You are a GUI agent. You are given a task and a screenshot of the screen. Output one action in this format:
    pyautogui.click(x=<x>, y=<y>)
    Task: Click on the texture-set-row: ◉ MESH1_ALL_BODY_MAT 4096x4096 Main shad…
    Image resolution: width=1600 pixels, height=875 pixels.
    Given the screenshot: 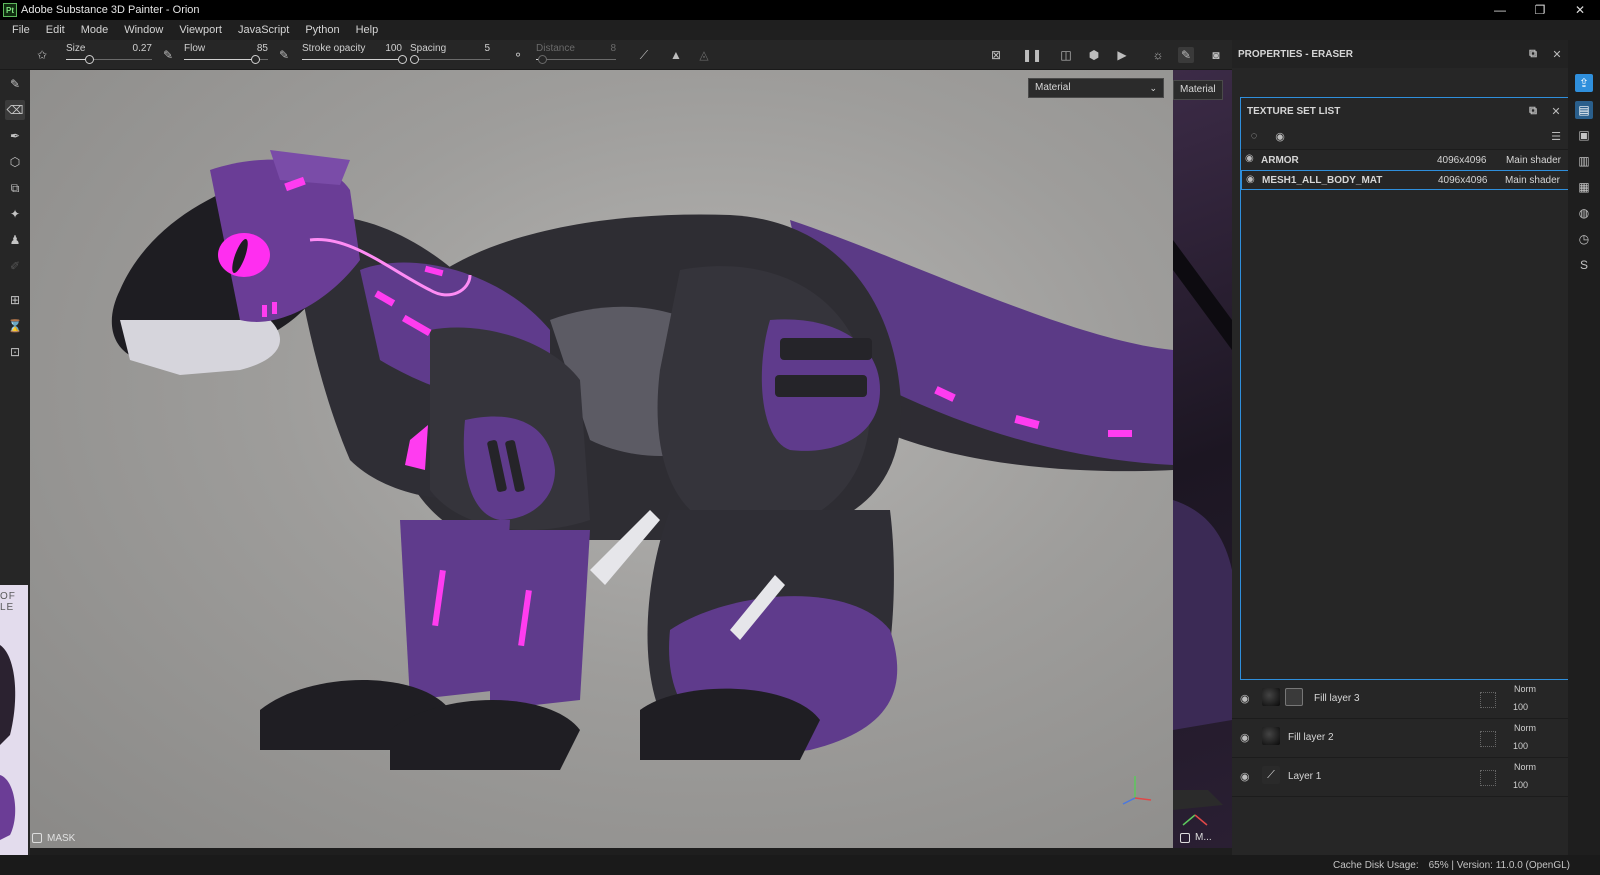 What is the action you would take?
    pyautogui.click(x=1405, y=180)
    